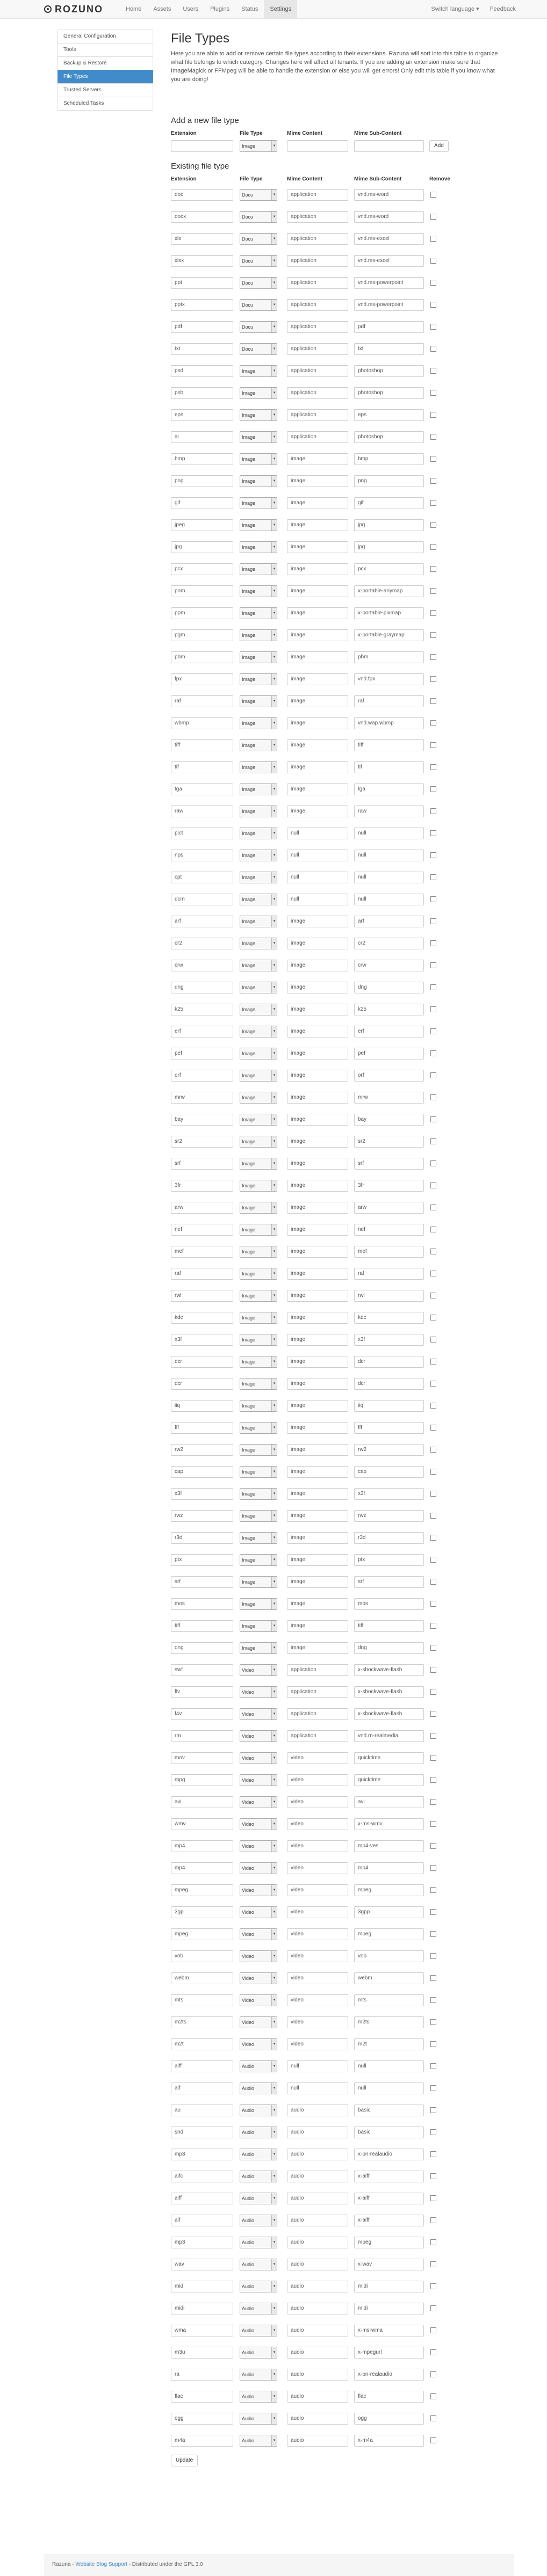 The height and width of the screenshot is (2576, 547). Describe the element at coordinates (389, 1361) in the screenshot. I see `mime-sub-content-input: dcr` at that location.